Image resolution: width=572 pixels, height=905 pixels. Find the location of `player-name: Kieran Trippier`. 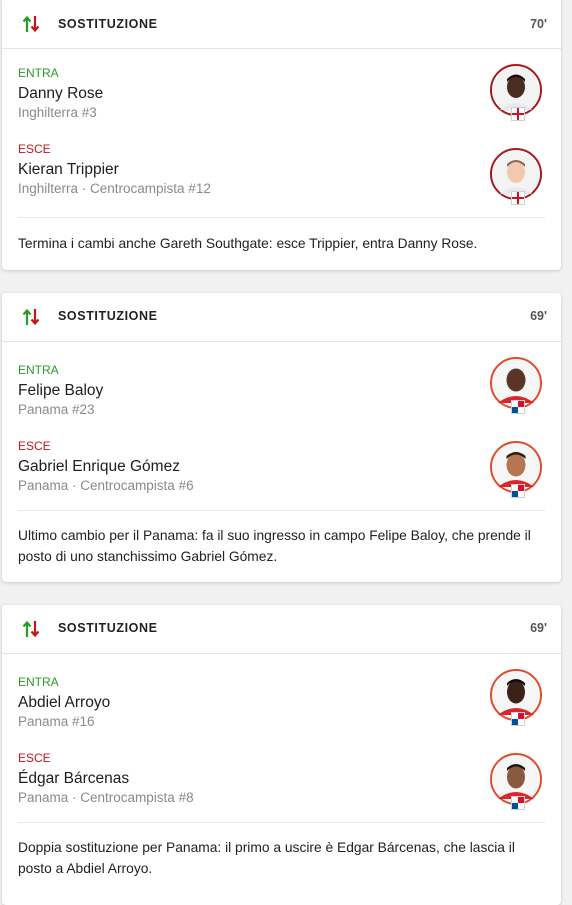

player-name: Kieran Trippier is located at coordinates (114, 170).